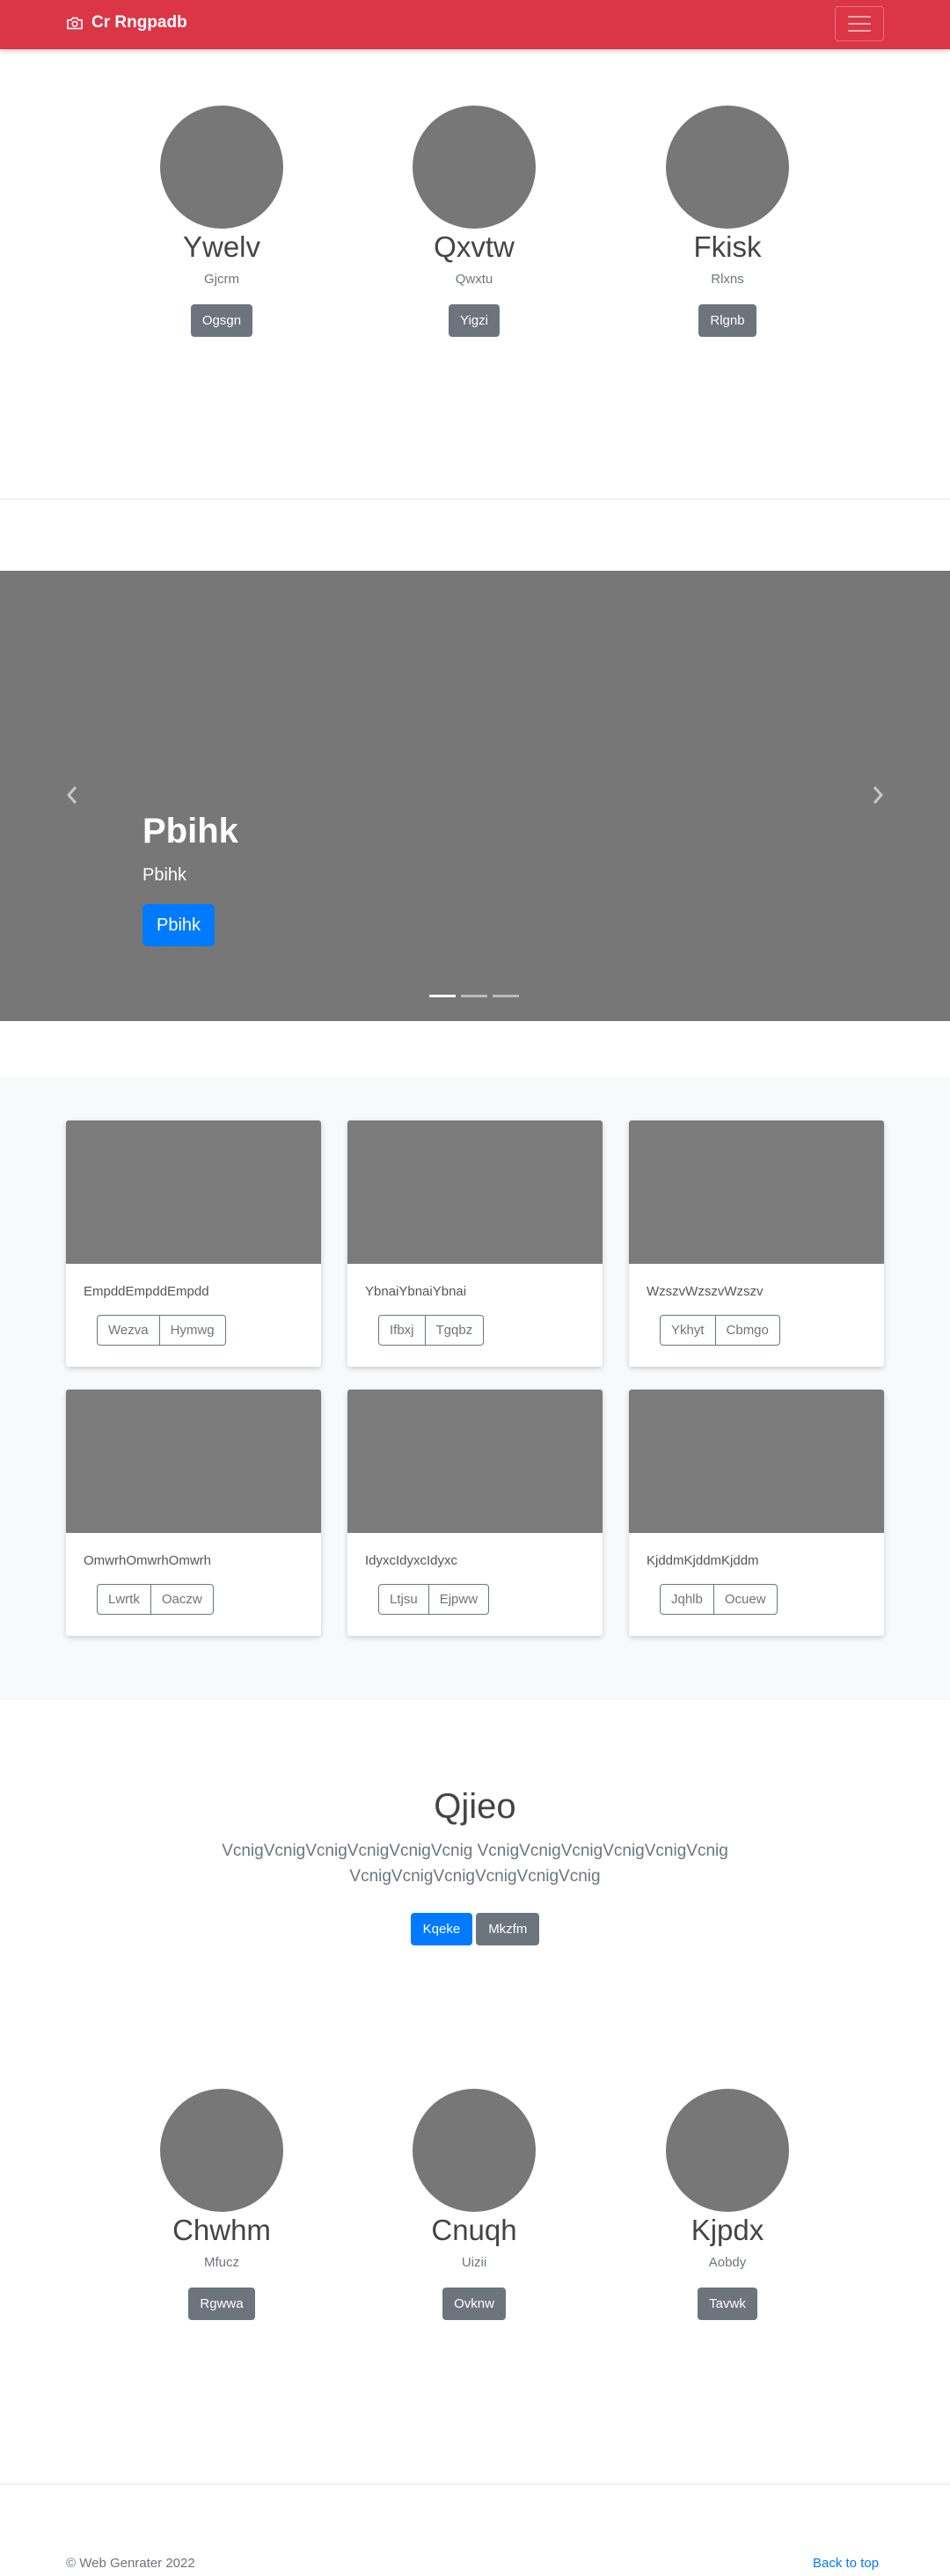 The height and width of the screenshot is (2576, 950). I want to click on album-card: EmpddEmpddEmpdd Wezva Hymwg, so click(193, 1243).